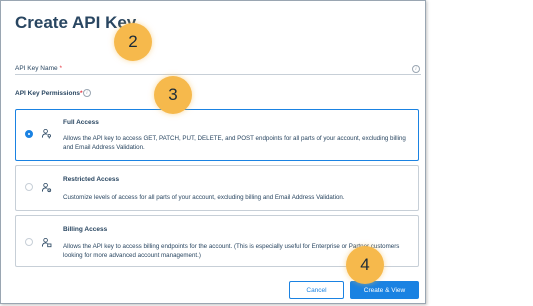  Describe the element at coordinates (81, 122) in the screenshot. I see `permission-title: Full Access` at that location.